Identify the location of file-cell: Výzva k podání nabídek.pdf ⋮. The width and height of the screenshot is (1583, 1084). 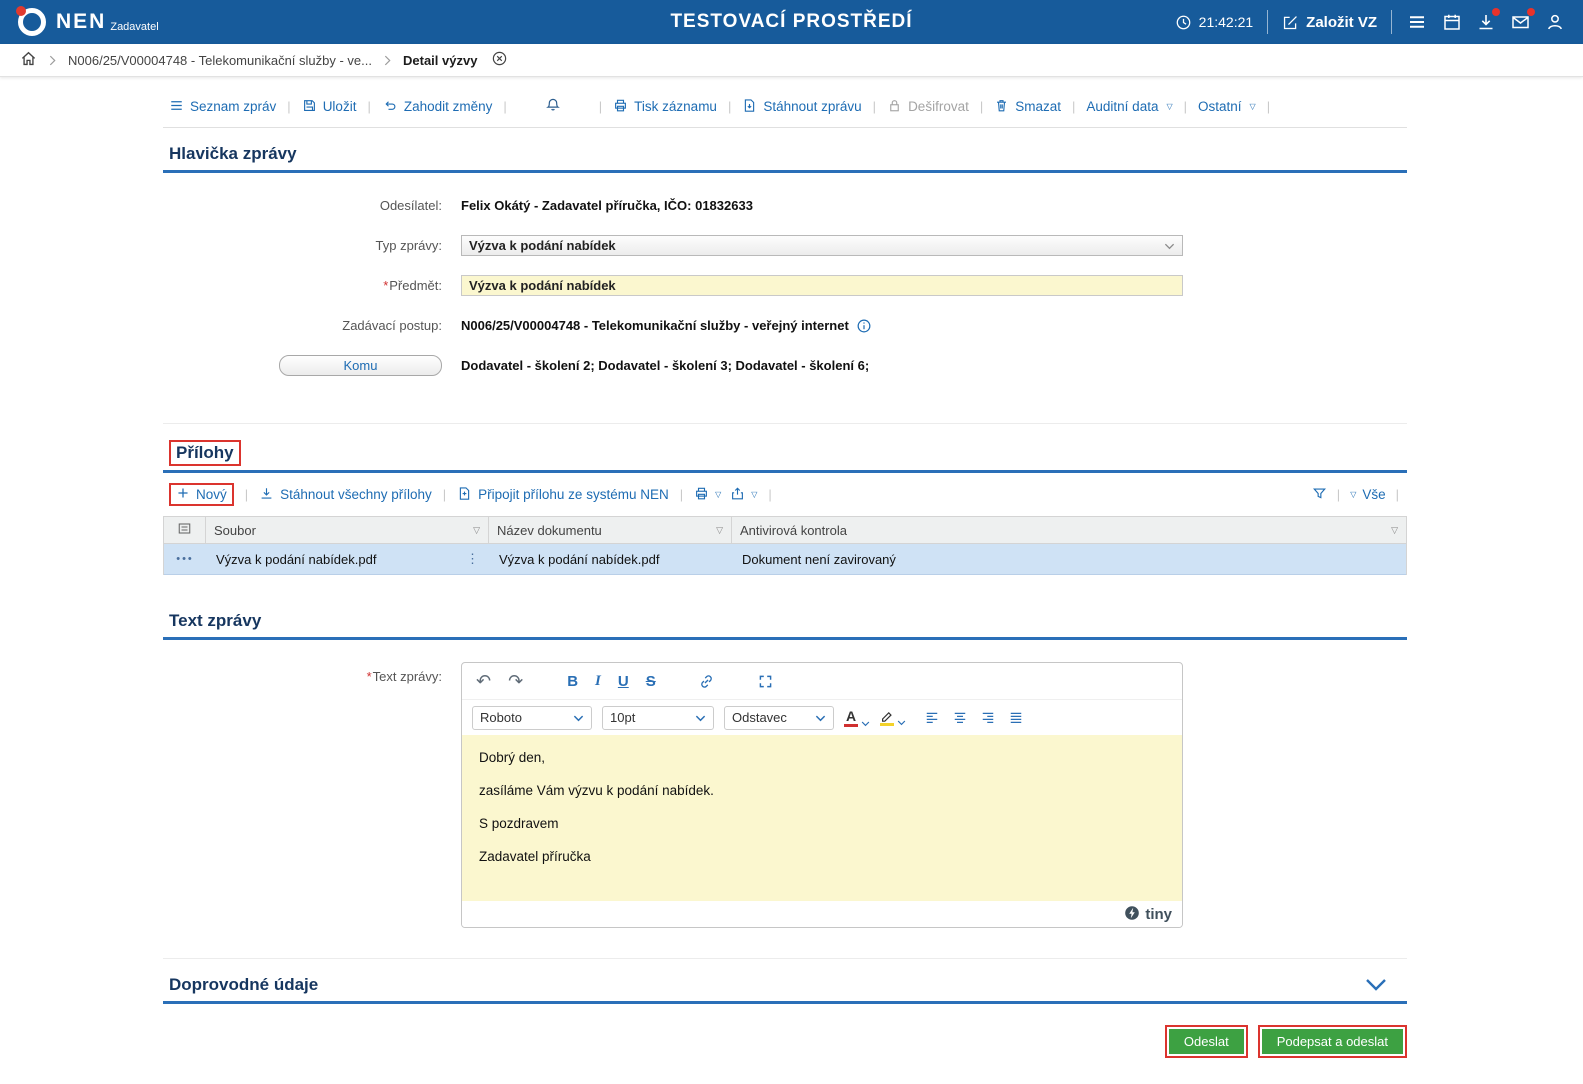
(347, 559).